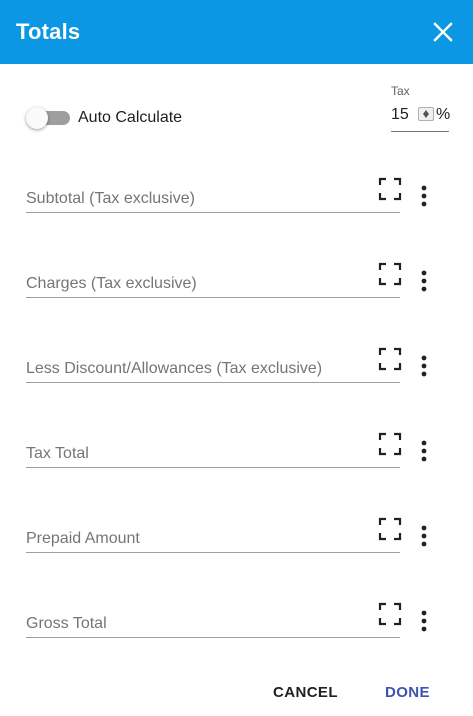 This screenshot has height=716, width=473. Describe the element at coordinates (130, 117) in the screenshot. I see `auto-calculate-label: Auto Calculate` at that location.